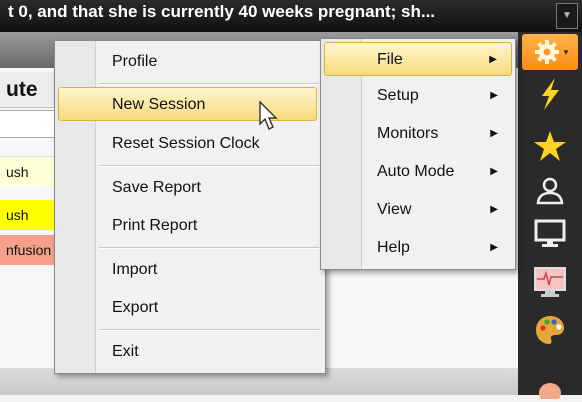 This screenshot has height=402, width=582. I want to click on gear-icon: ▾, so click(550, 52).